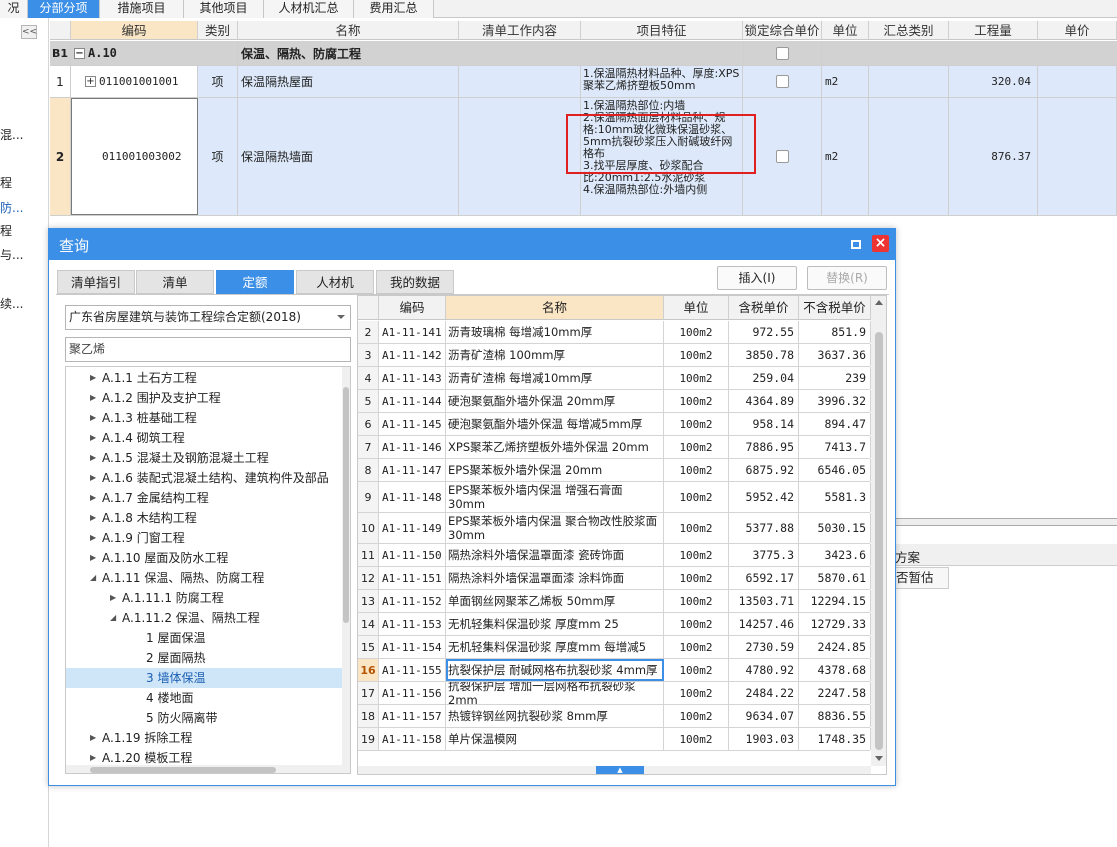 The image size is (1117, 847). What do you see at coordinates (412, 670) in the screenshot?
I see `quota-code: A1-11-155` at bounding box center [412, 670].